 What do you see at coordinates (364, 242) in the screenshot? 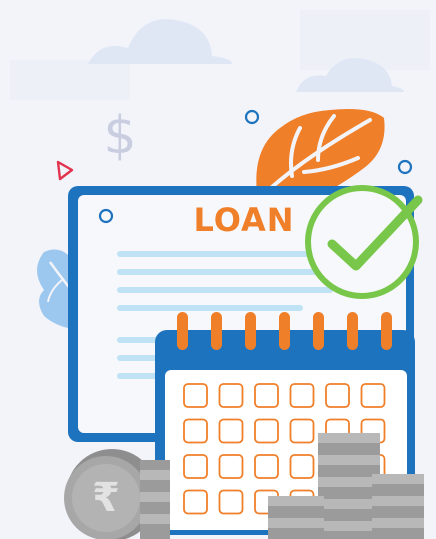
I see `check-icon` at bounding box center [364, 242].